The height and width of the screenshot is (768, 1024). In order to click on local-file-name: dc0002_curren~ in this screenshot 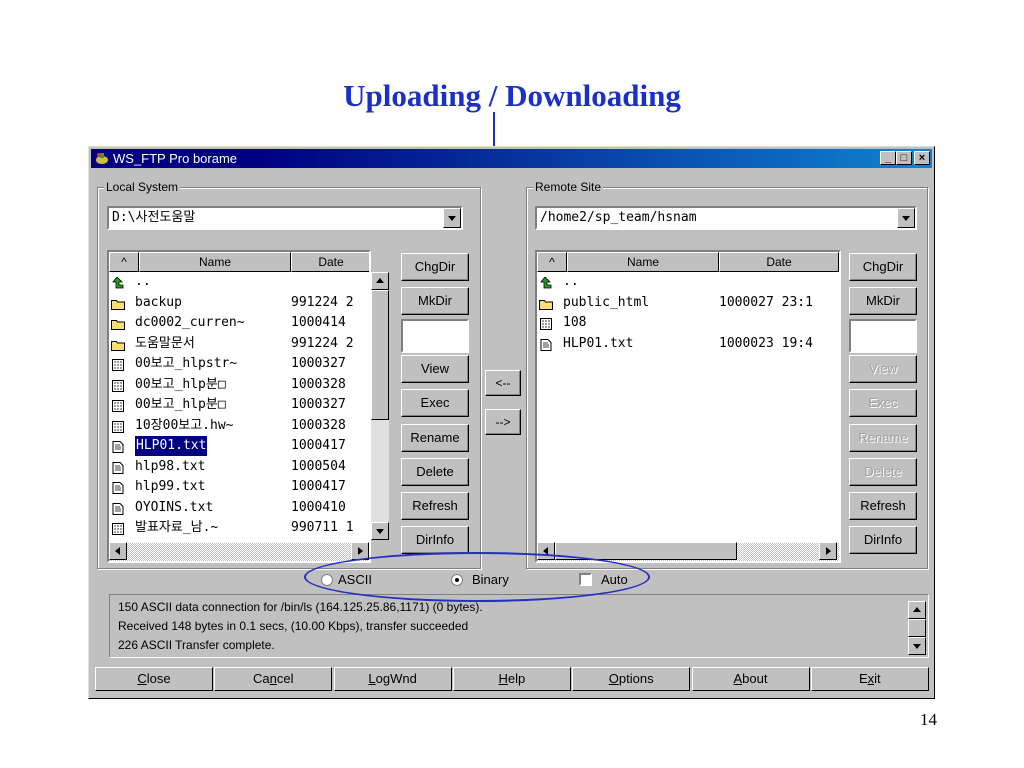, I will do `click(190, 322)`.